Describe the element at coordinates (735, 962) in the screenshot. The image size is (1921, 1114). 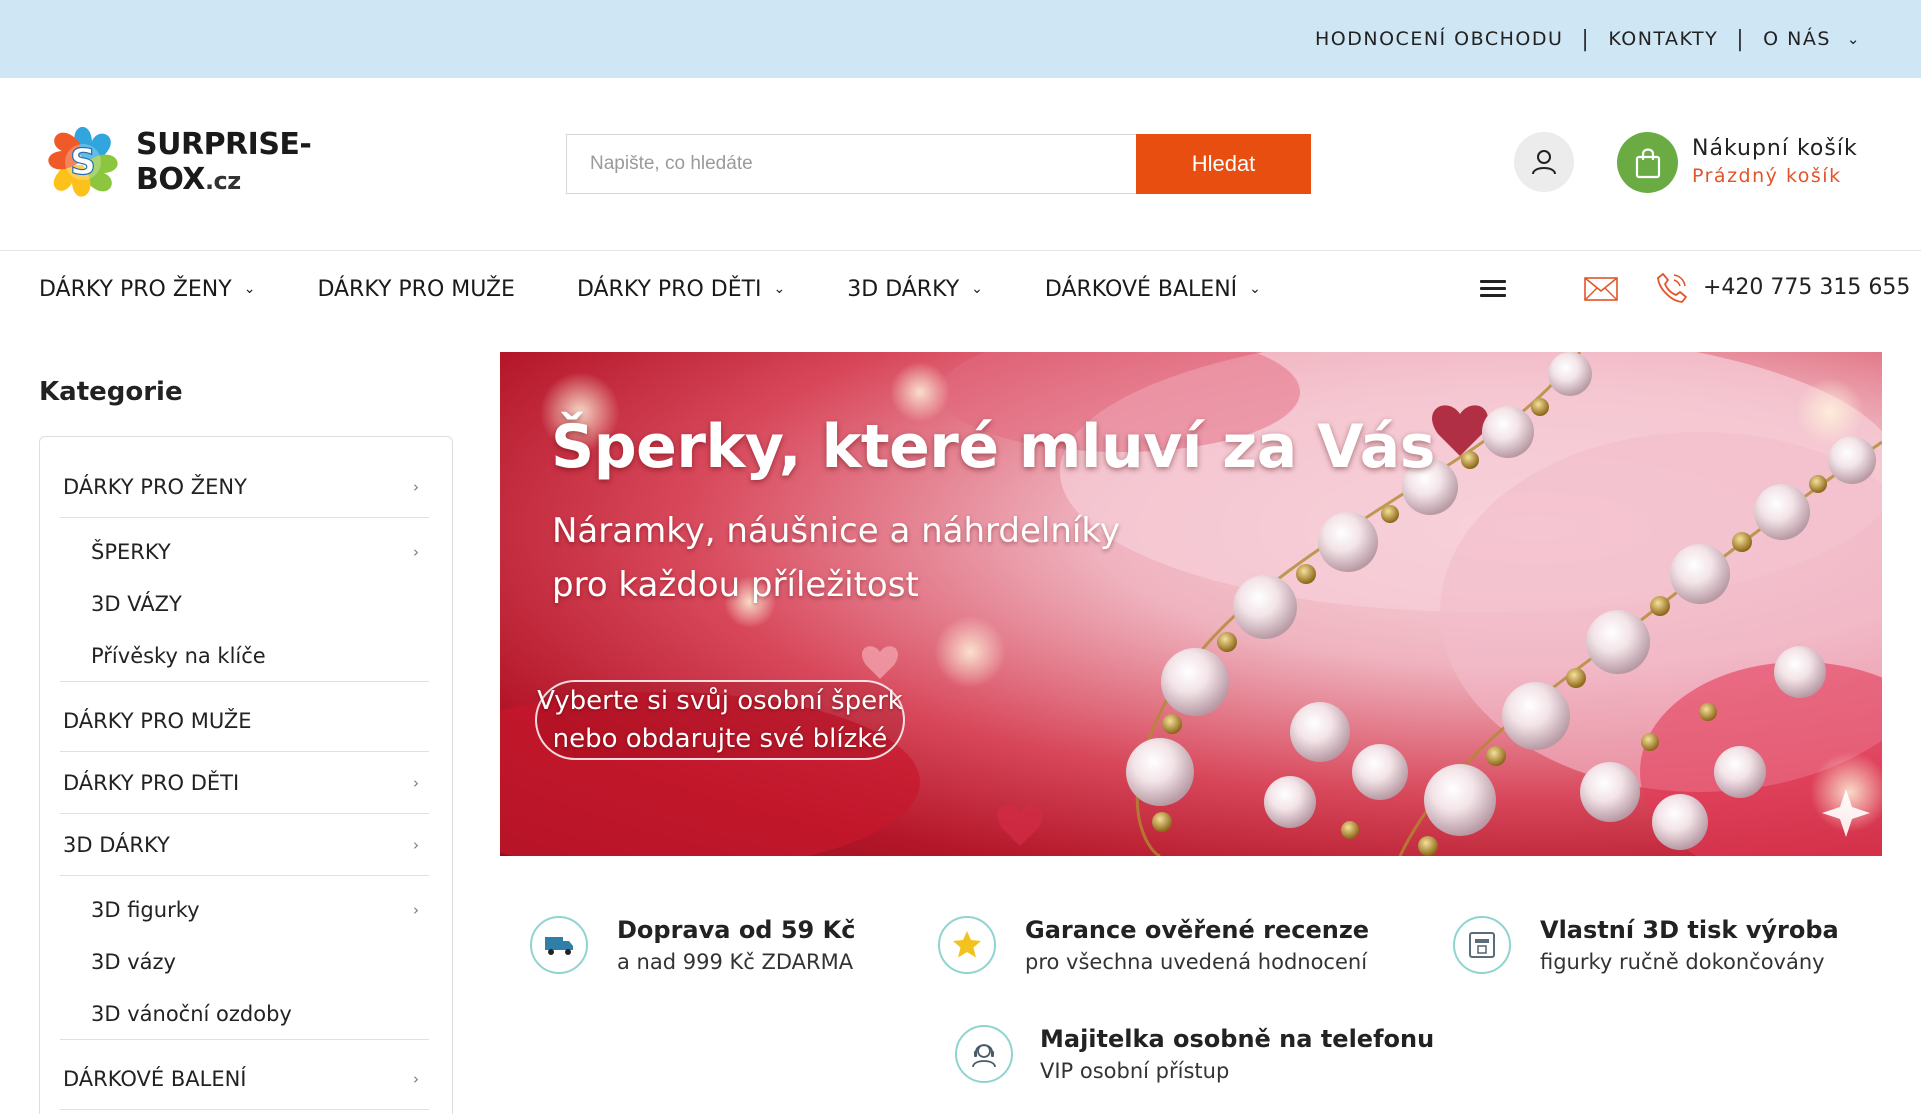
I see `benefit-desc: a nad 999 Kč ZDARMA` at that location.